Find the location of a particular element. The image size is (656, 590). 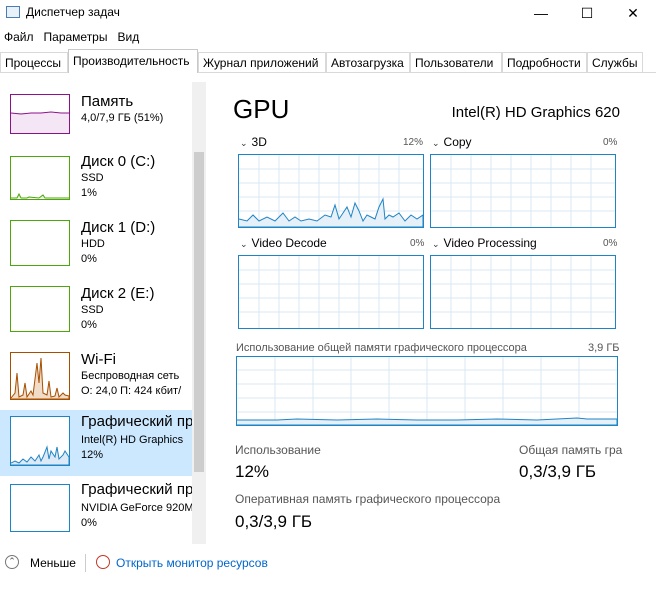

sidebar-item-name: Диск 0 (C:) is located at coordinates (118, 161).